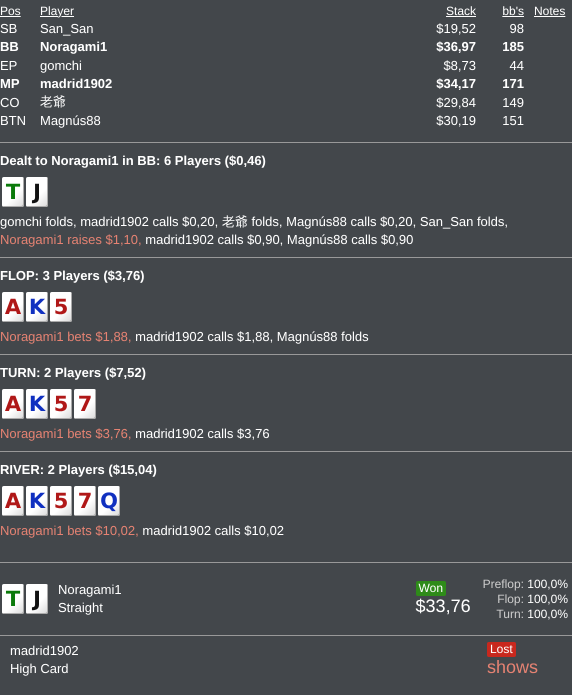 The width and height of the screenshot is (572, 695). I want to click on action-text: gomchi folds, madrid1902 calls $0,20, 老爺 folds, Magnús88 calls $0,20, San_San folds, Noragami1 raises $1,10, madrid1902 calls $0,90, Magnús88 calls $0,90, so click(255, 231).